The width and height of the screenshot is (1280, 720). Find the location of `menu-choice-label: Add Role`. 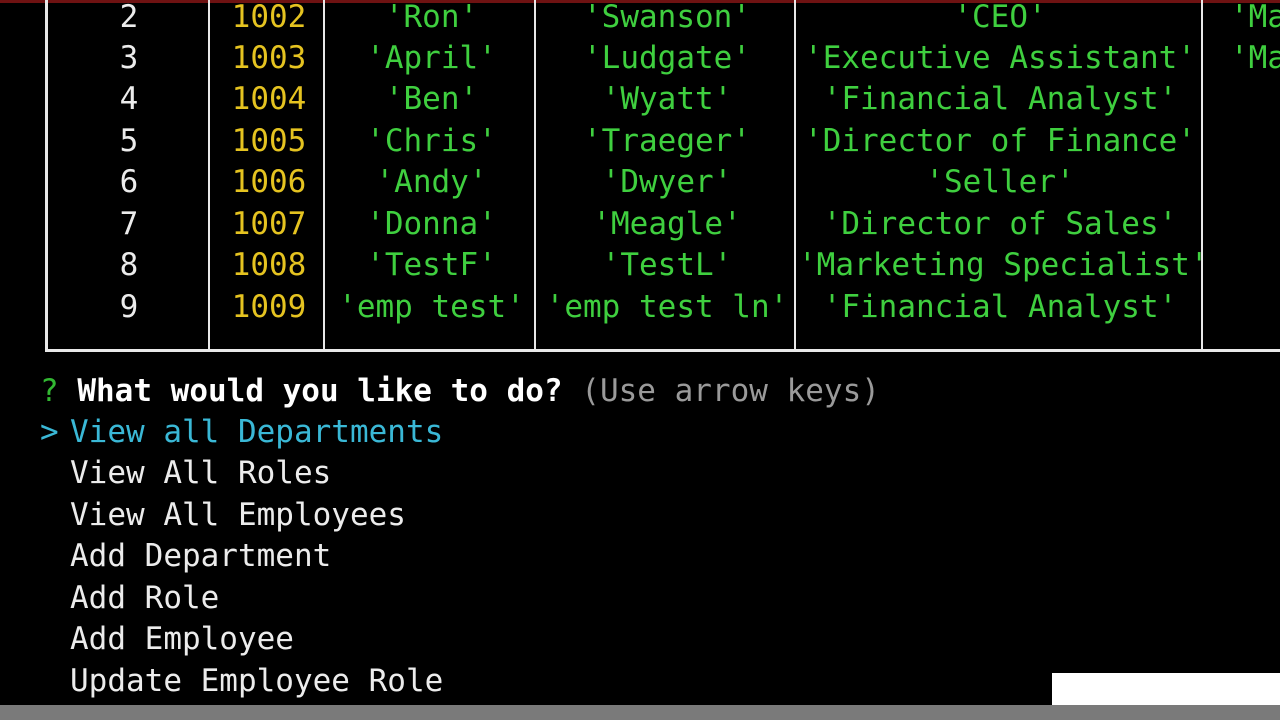

menu-choice-label: Add Role is located at coordinates (145, 598).